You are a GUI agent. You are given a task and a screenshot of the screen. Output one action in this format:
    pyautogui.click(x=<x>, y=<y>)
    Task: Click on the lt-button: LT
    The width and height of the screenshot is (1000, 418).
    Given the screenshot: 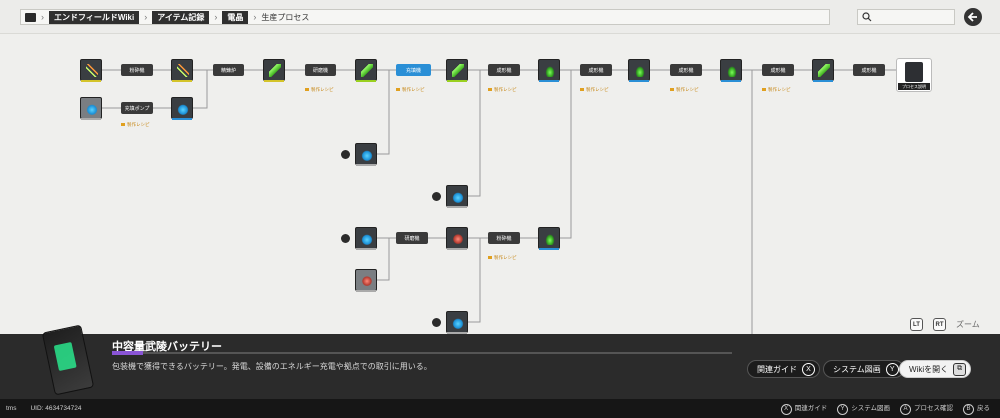 What is the action you would take?
    pyautogui.click(x=916, y=324)
    